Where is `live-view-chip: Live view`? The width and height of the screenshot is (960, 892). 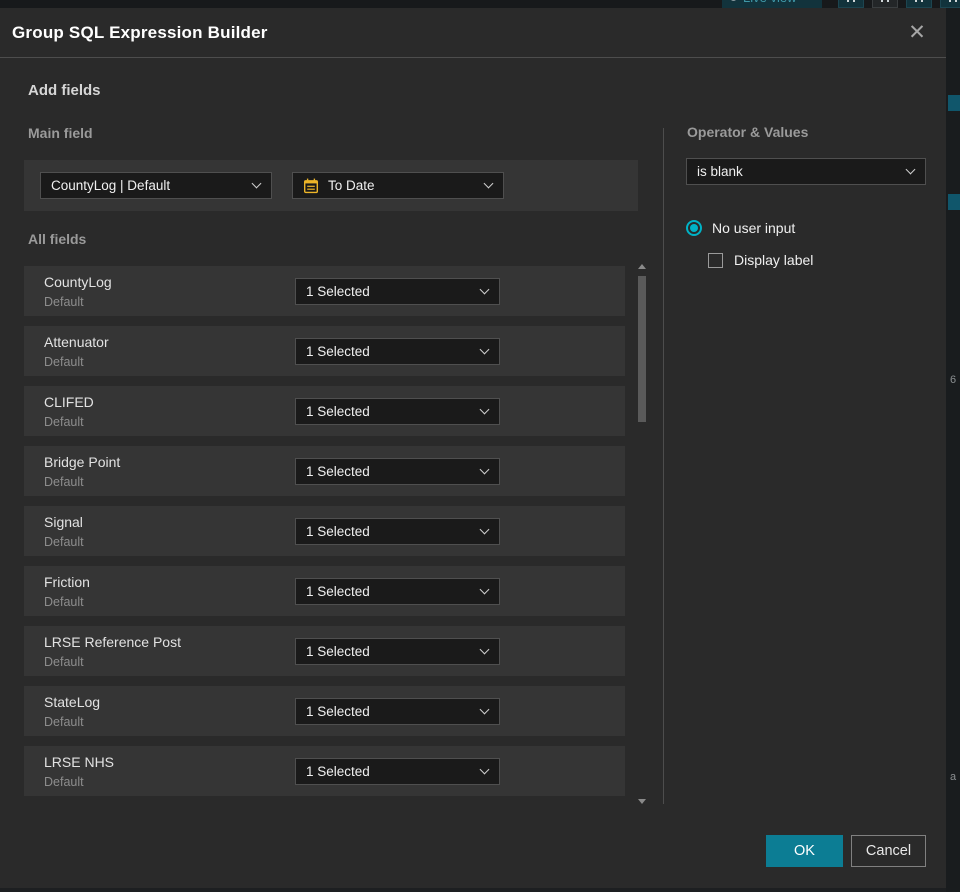
live-view-chip: Live view is located at coordinates (772, 4).